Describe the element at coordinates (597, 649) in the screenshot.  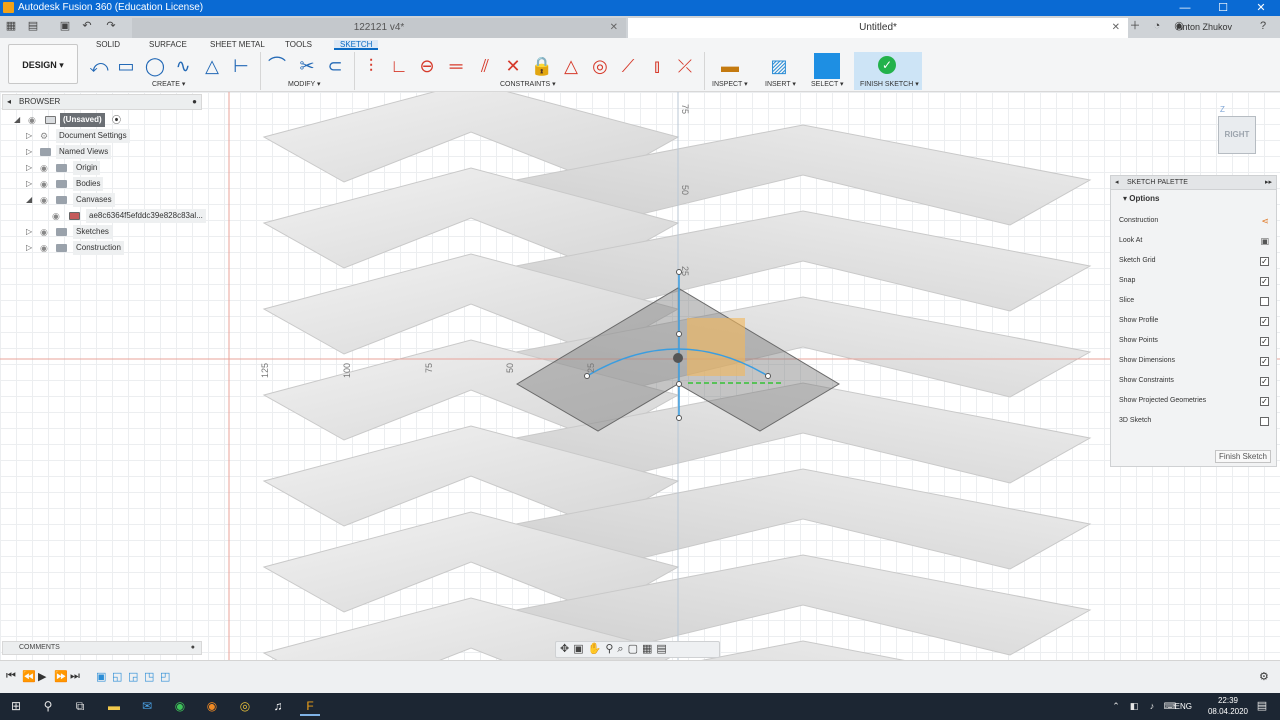
I see `pan-icon: ✋` at that location.